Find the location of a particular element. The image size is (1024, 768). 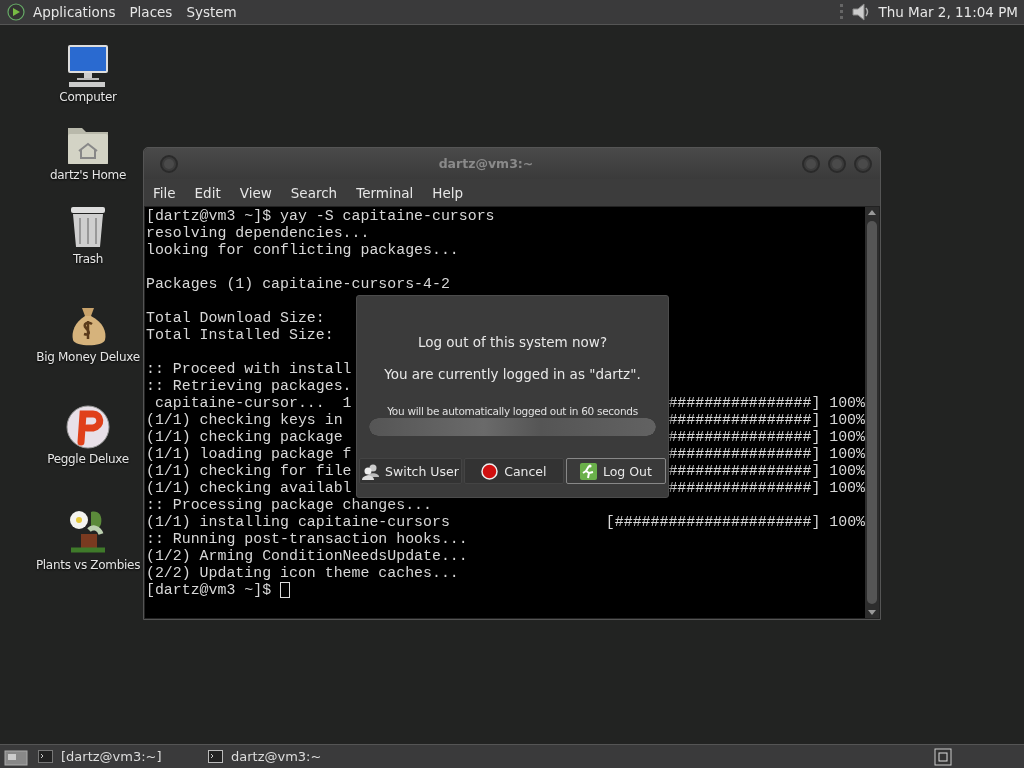

icon-label: Computer is located at coordinates (88, 97).